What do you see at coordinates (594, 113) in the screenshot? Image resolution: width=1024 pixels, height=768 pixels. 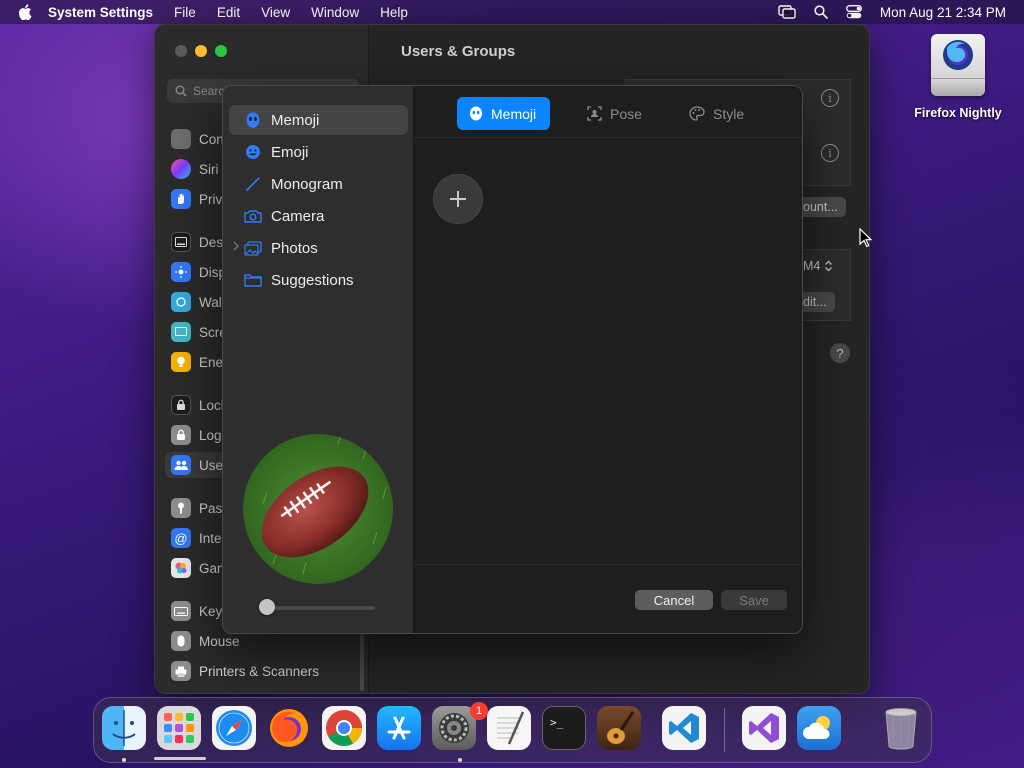 I see `pose-icon` at bounding box center [594, 113].